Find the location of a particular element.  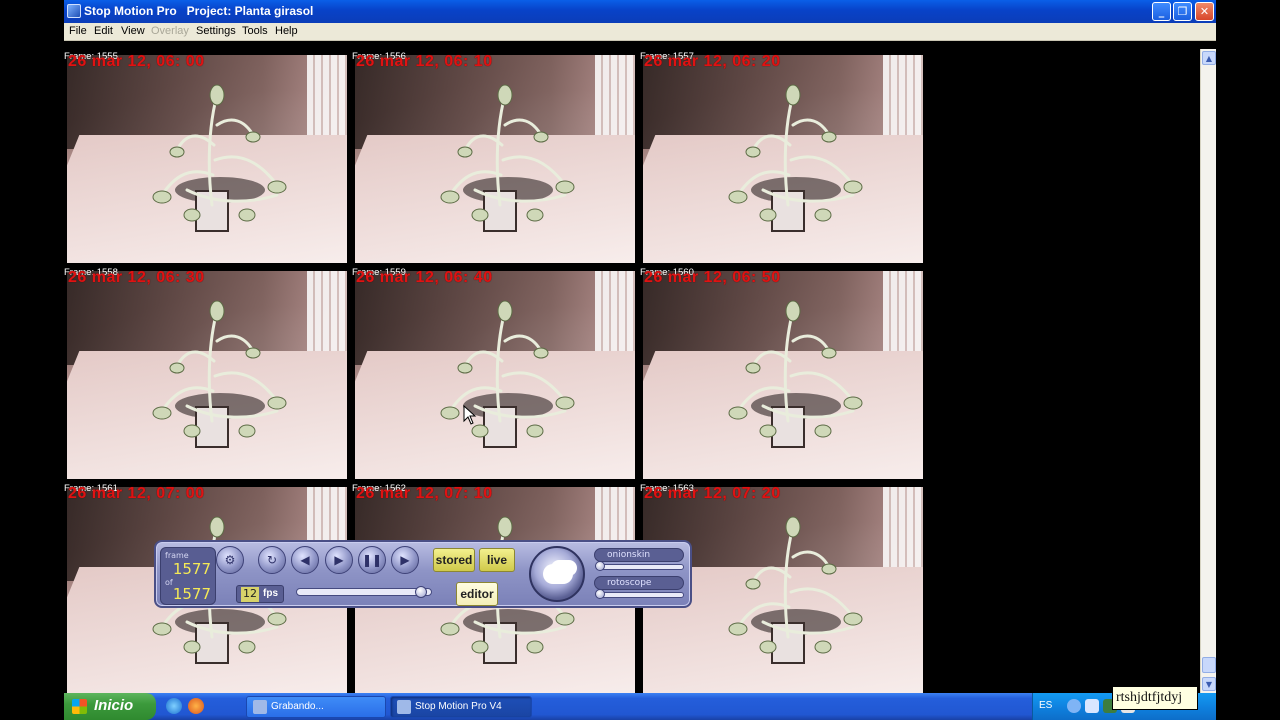

fps-control: 12 fps is located at coordinates (260, 594).